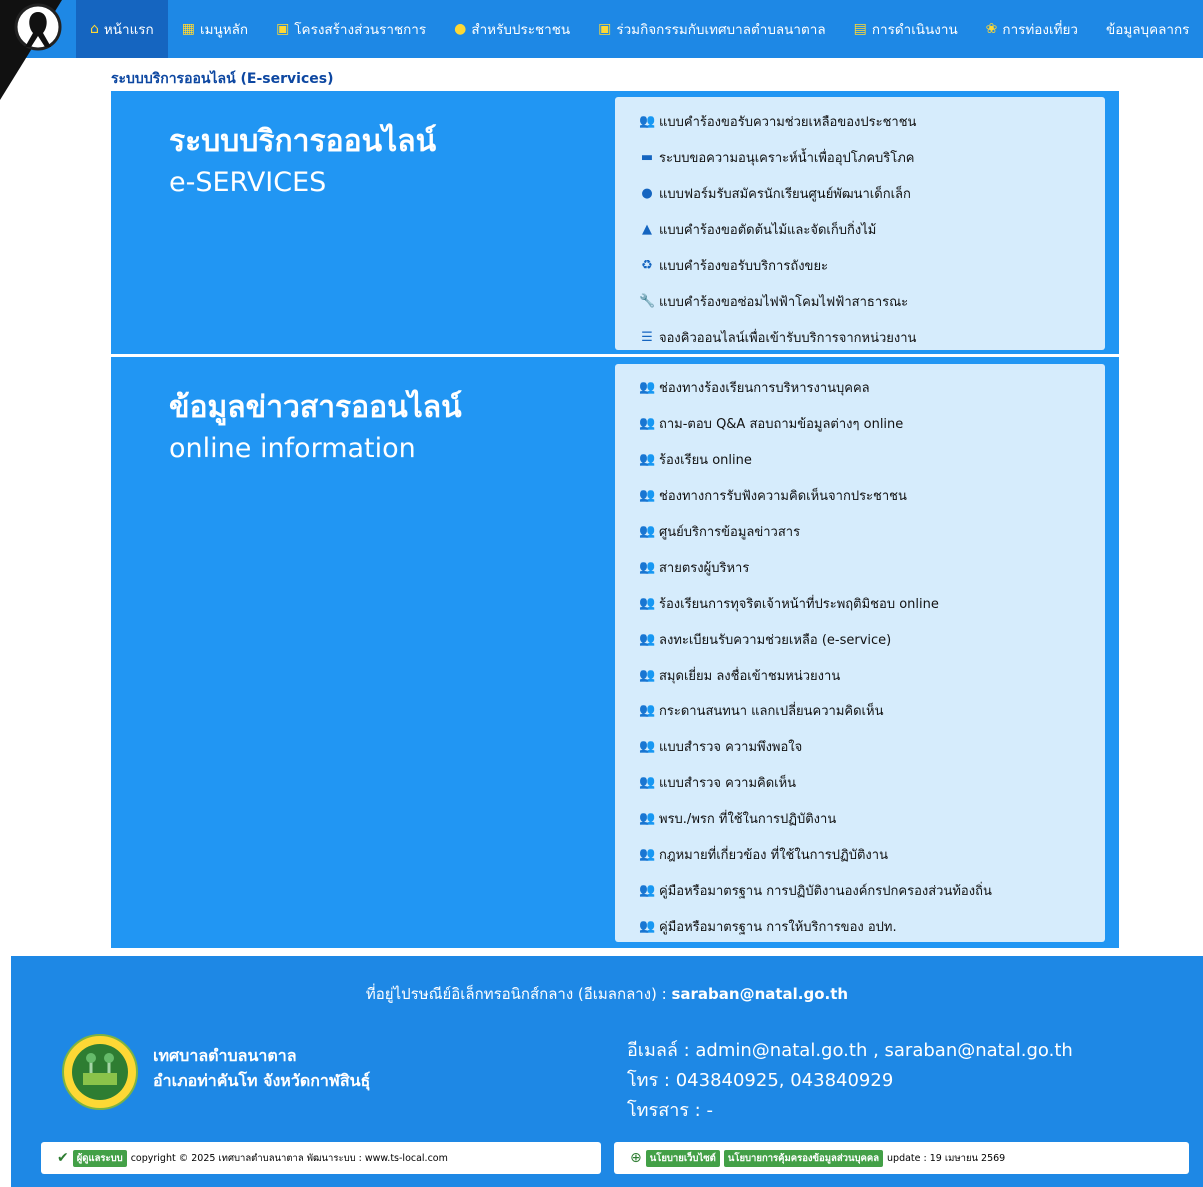 Image resolution: width=1203 pixels, height=1187 pixels. What do you see at coordinates (744, 266) in the screenshot?
I see `eservice-link-label: แบบคำร้องขอรับบริการถังขยะ` at bounding box center [744, 266].